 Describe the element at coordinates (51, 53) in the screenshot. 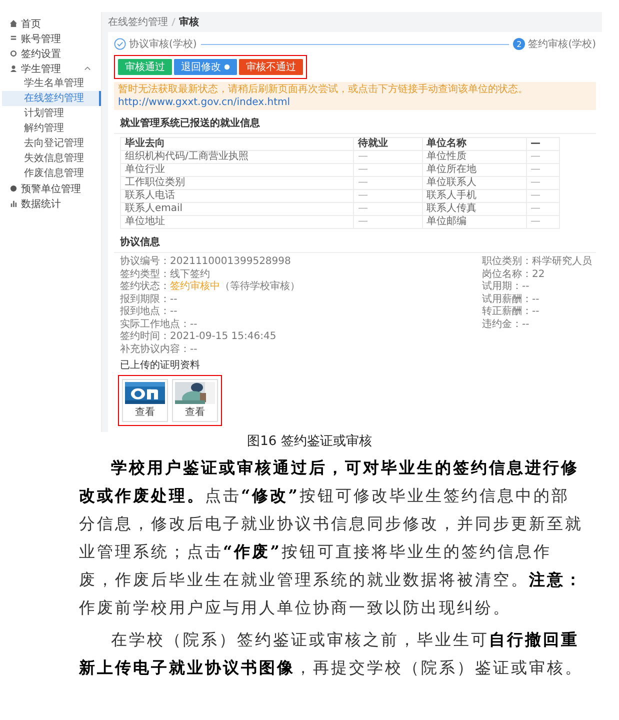

I see `sidebar-item: 签约设置` at that location.